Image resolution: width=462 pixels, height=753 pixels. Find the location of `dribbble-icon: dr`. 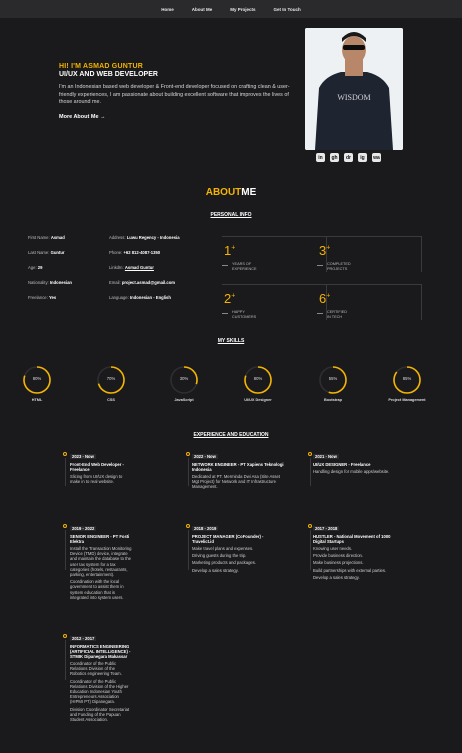

dribbble-icon: dr is located at coordinates (348, 157).